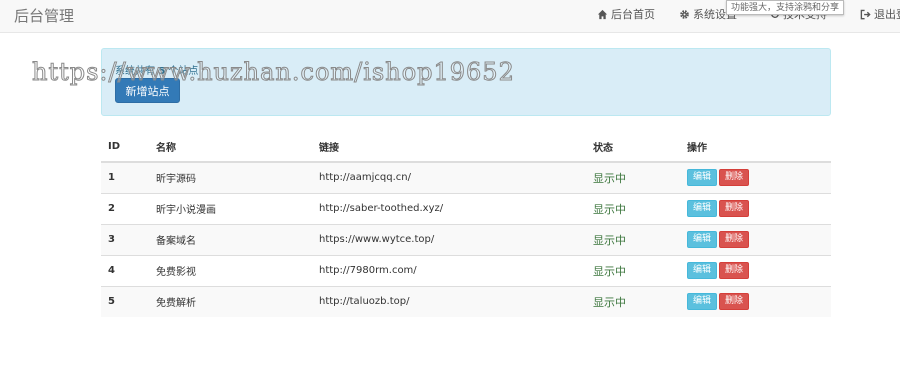 This screenshot has height=381, width=900. What do you see at coordinates (449, 301) in the screenshot?
I see `row-link: http://taluozb.top/` at bounding box center [449, 301].